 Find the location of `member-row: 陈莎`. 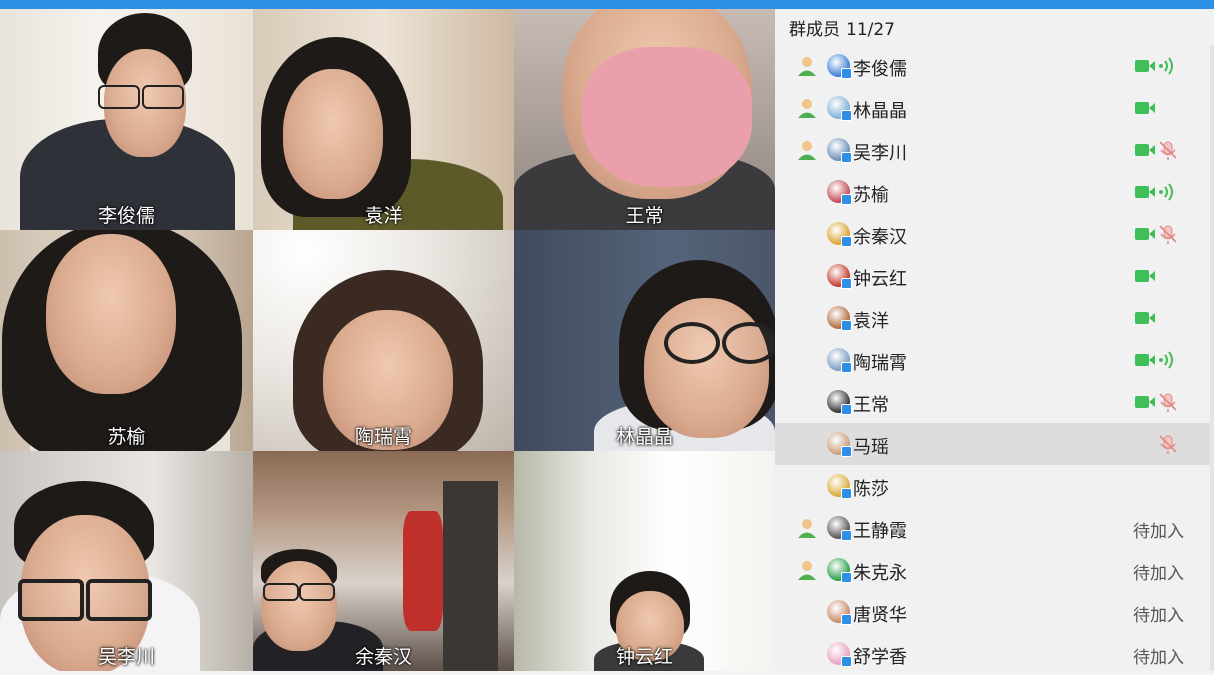

member-row: 陈莎 is located at coordinates (992, 486).